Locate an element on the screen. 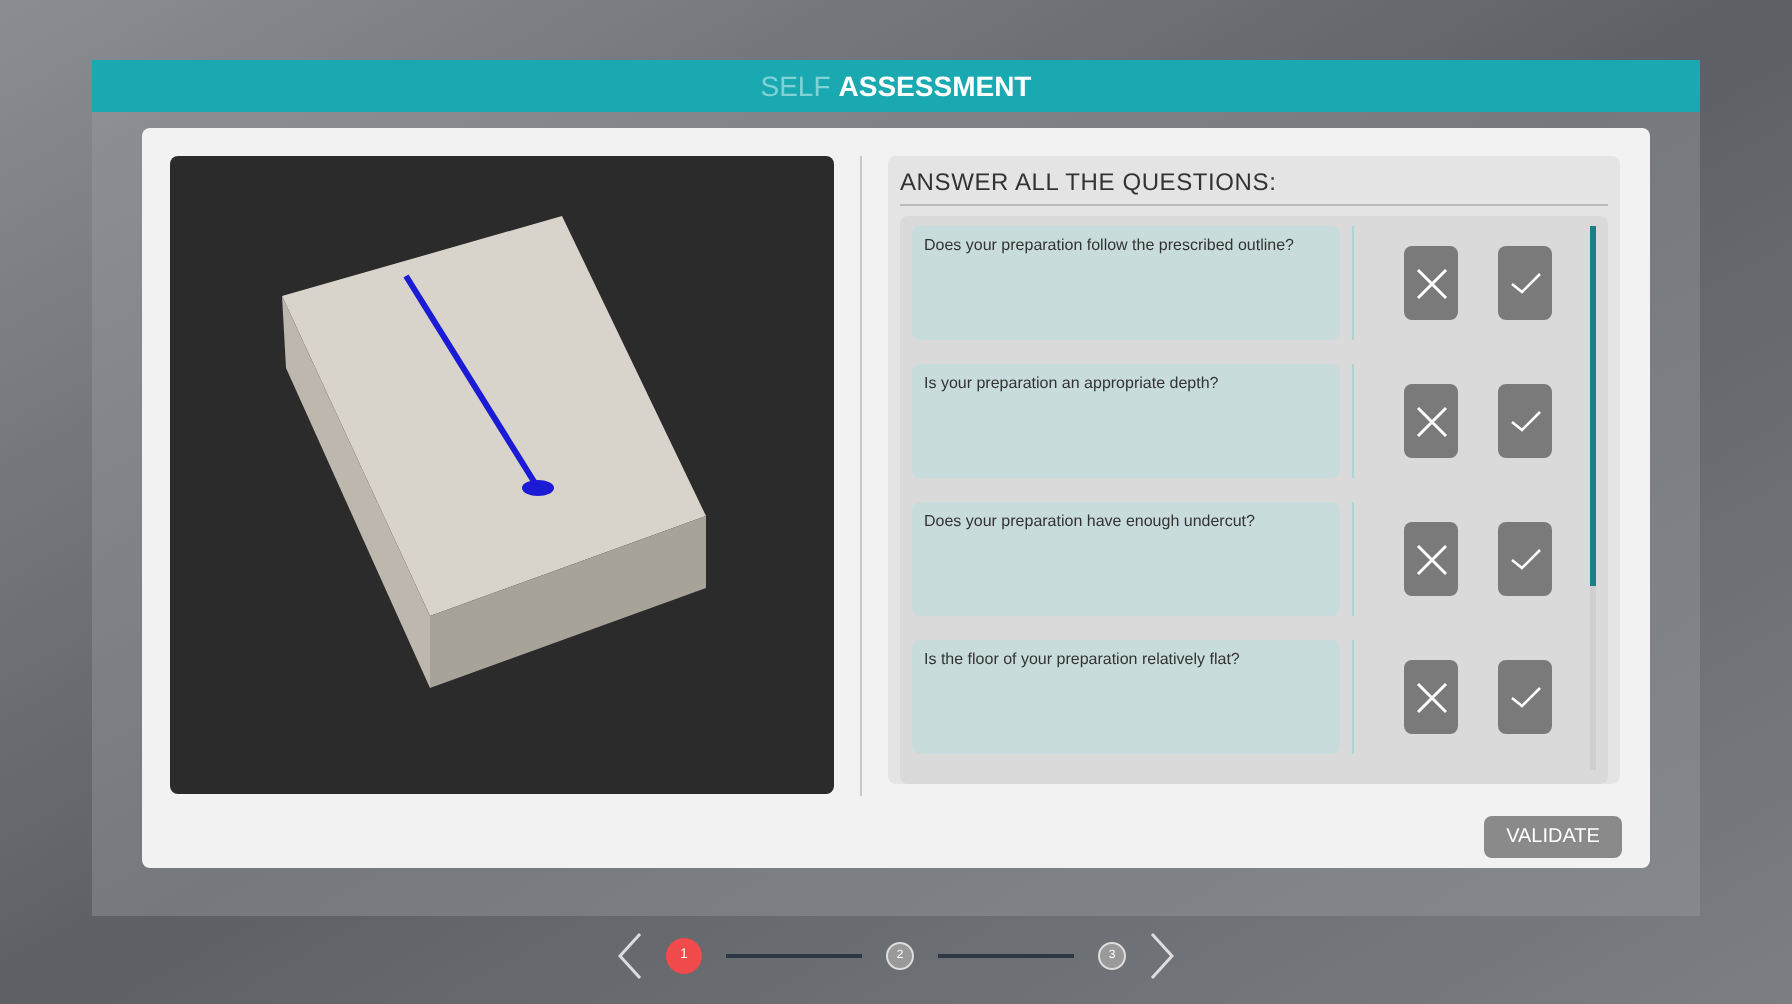 The width and height of the screenshot is (1792, 1004). chevron-right-icon is located at coordinates (1162, 956).